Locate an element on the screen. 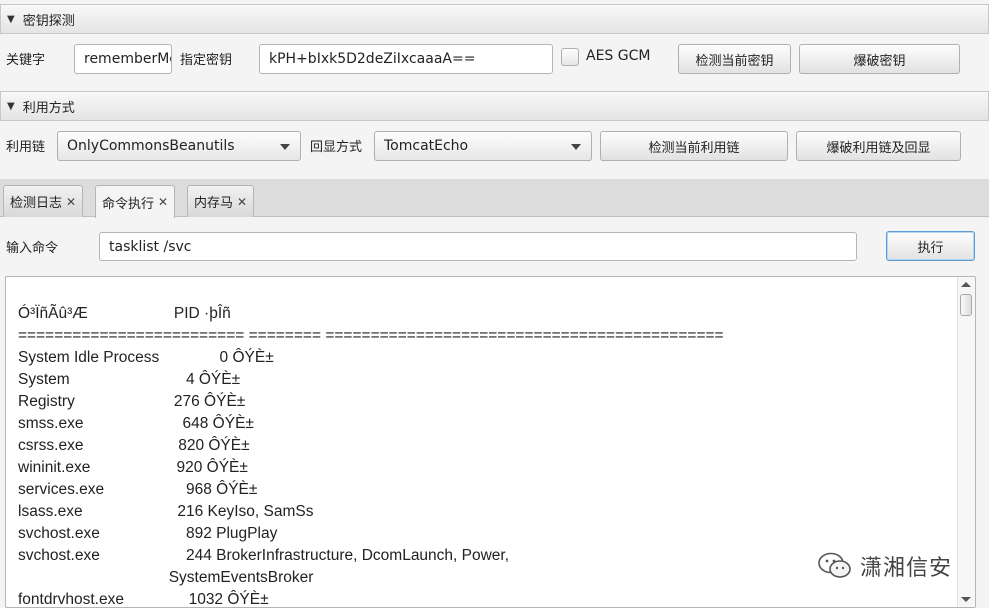 The image size is (989, 608). key-input: kPH+bIxk5D2deZiIxcaaaA== is located at coordinates (406, 59).